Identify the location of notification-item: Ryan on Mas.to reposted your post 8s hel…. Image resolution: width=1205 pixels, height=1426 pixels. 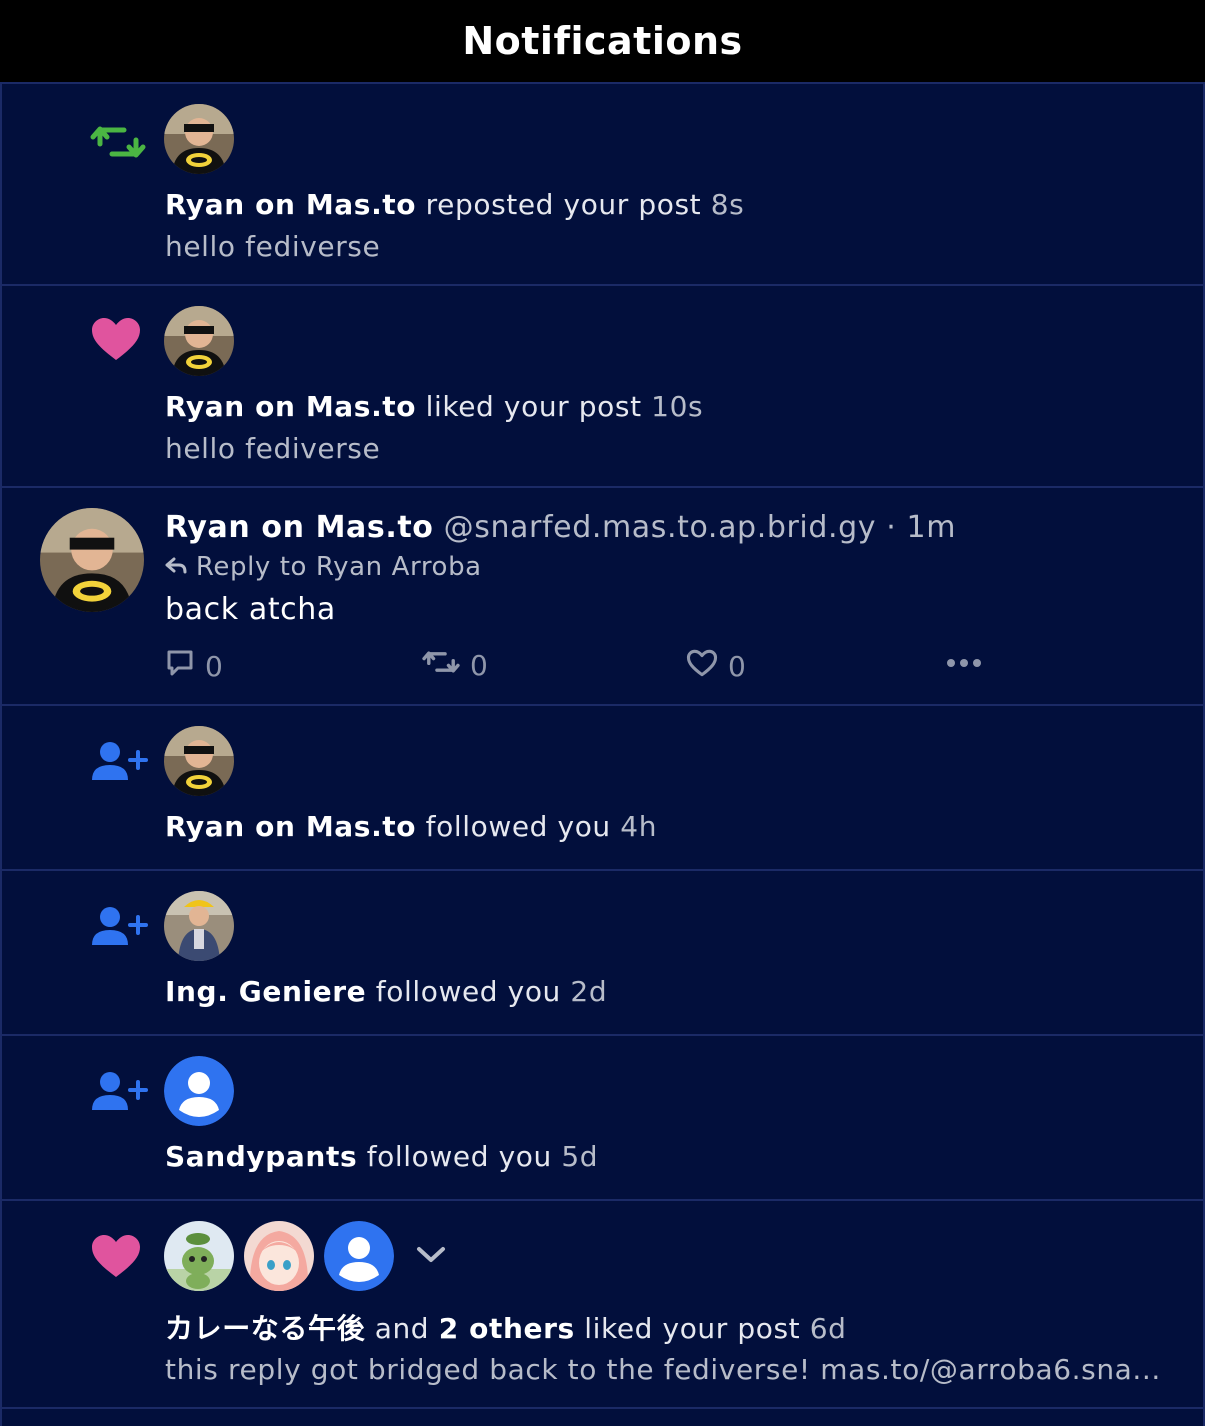
(602, 185).